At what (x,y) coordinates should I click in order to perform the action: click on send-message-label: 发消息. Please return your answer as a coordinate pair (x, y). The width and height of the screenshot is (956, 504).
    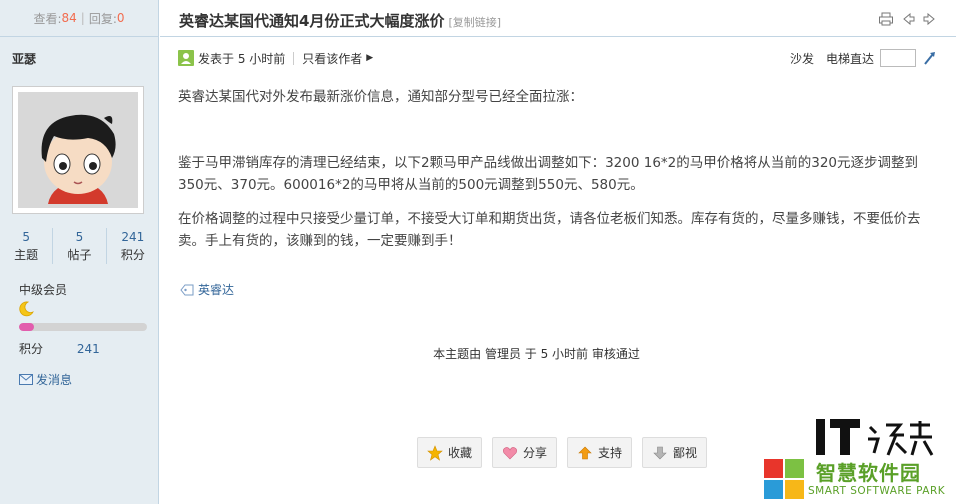
    Looking at the image, I should click on (54, 380).